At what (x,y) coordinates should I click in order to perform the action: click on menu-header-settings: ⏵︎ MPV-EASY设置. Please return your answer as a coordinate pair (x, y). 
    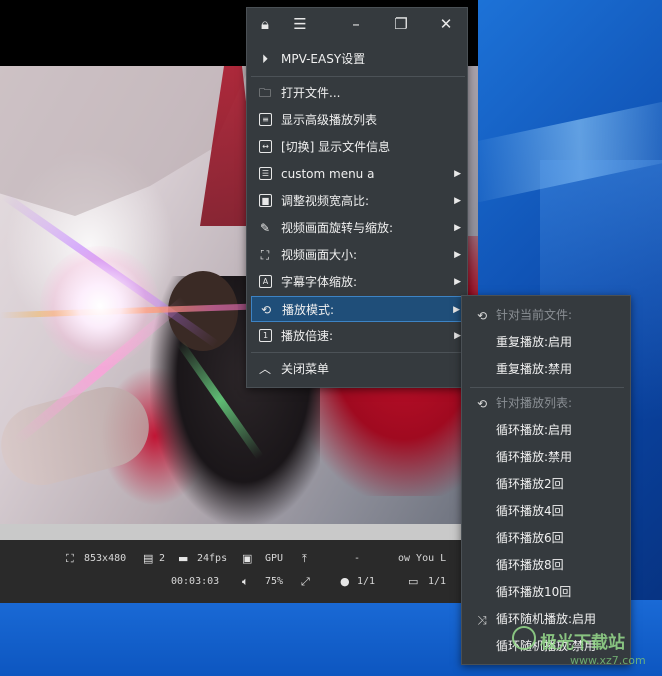
    Looking at the image, I should click on (358, 59).